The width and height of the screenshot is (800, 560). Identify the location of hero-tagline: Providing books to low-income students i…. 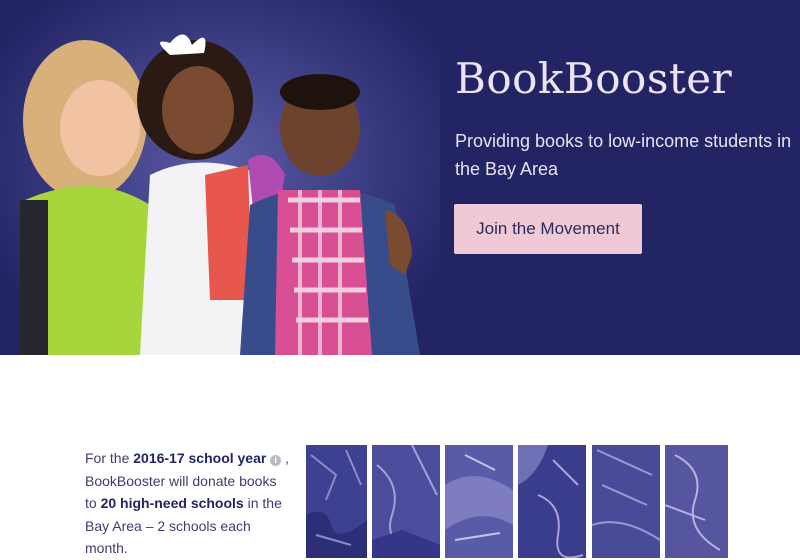
(623, 155).